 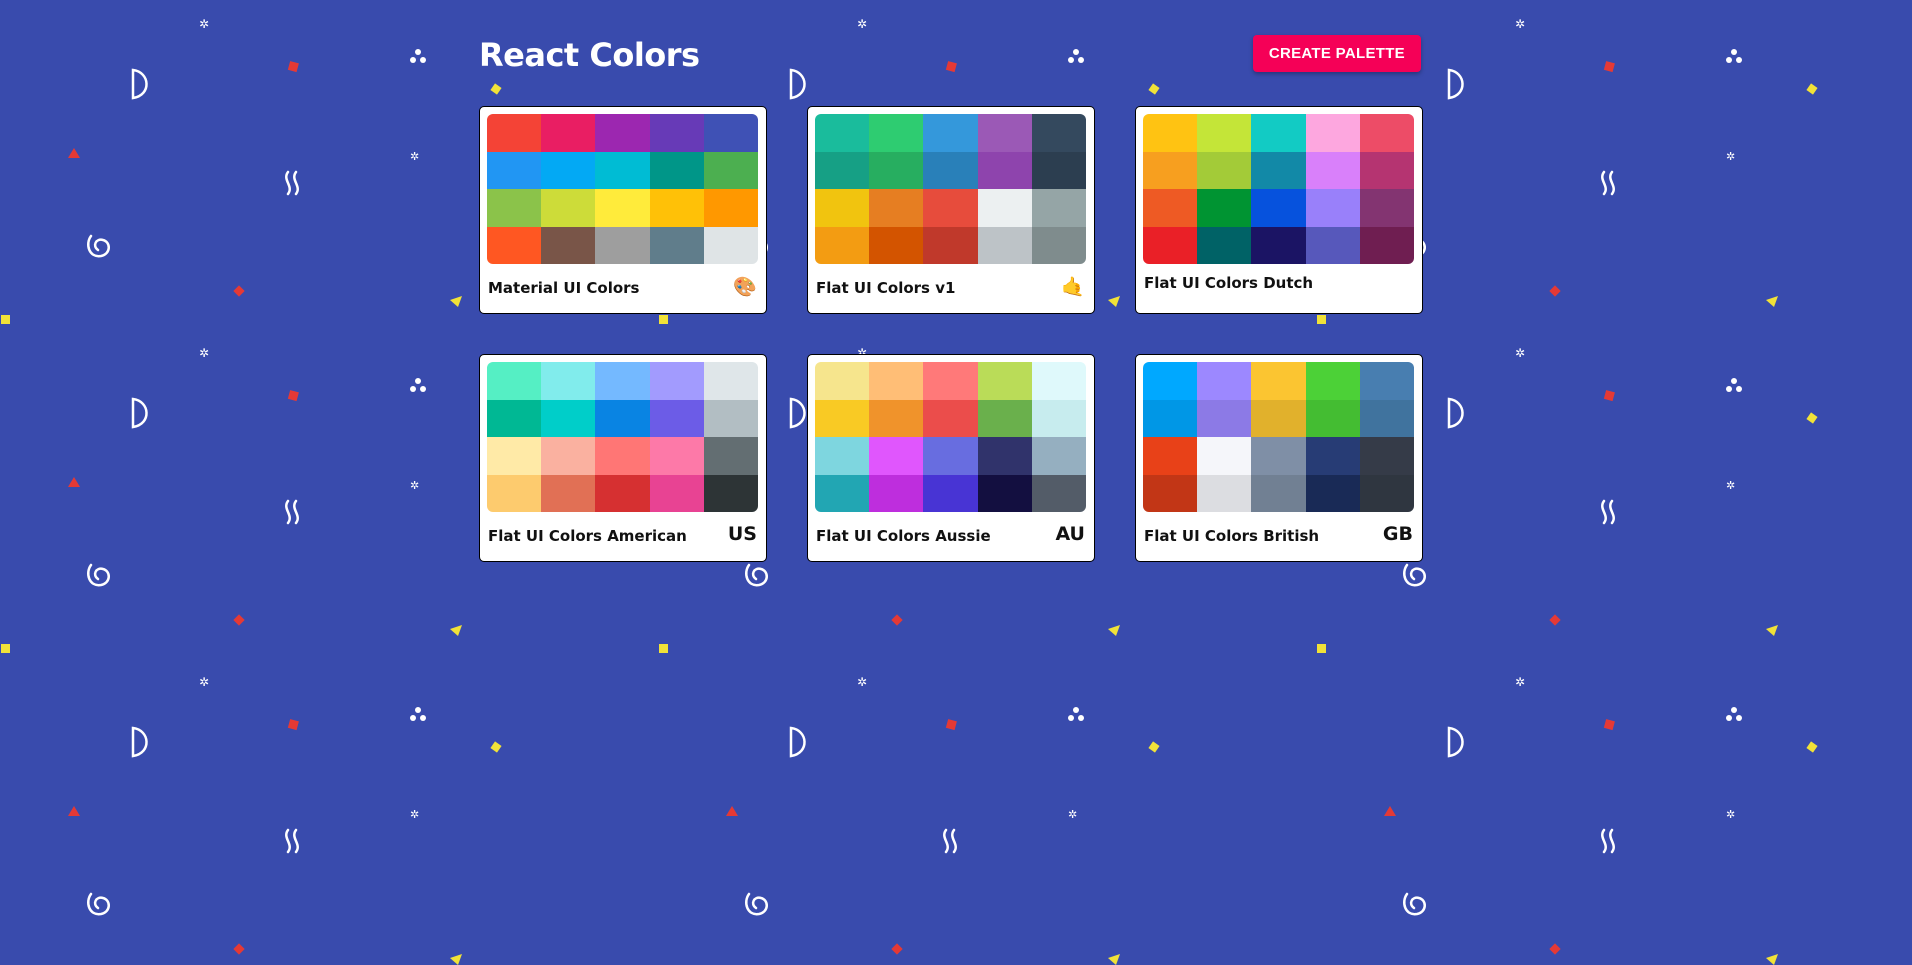 What do you see at coordinates (1070, 534) in the screenshot?
I see `palette-emoji-icon: AU` at bounding box center [1070, 534].